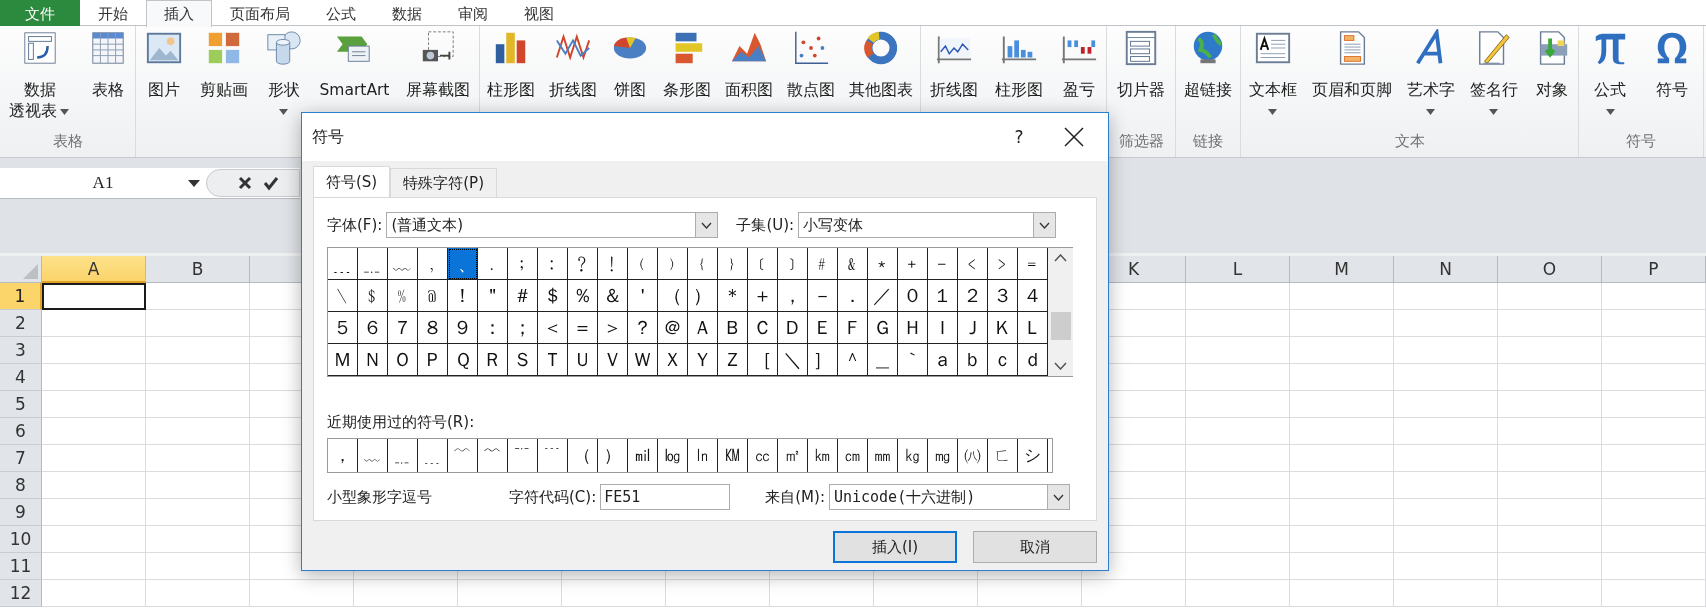  Describe the element at coordinates (523, 328) in the screenshot. I see `symbol-cell: ；` at that location.